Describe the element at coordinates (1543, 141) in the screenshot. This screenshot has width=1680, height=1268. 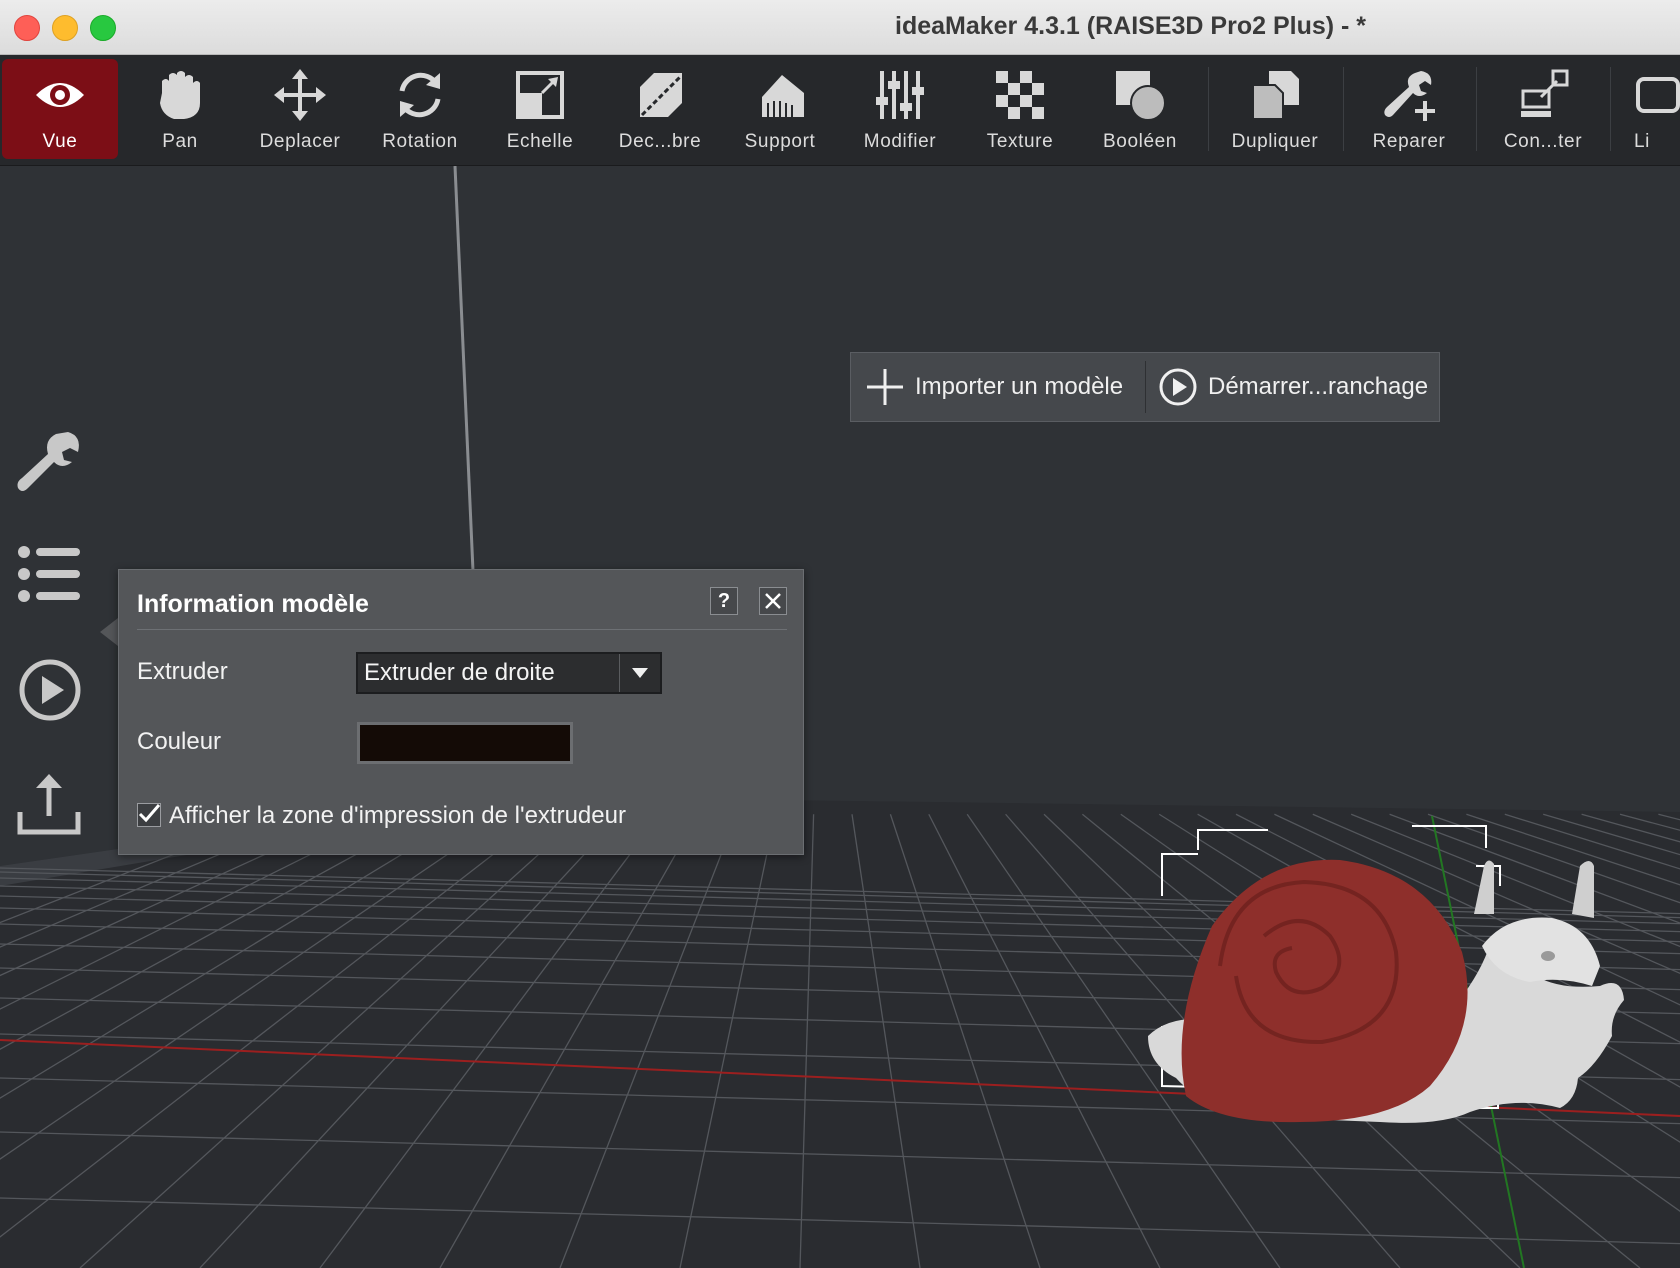
I see `toolbar-label: Con...ter` at that location.